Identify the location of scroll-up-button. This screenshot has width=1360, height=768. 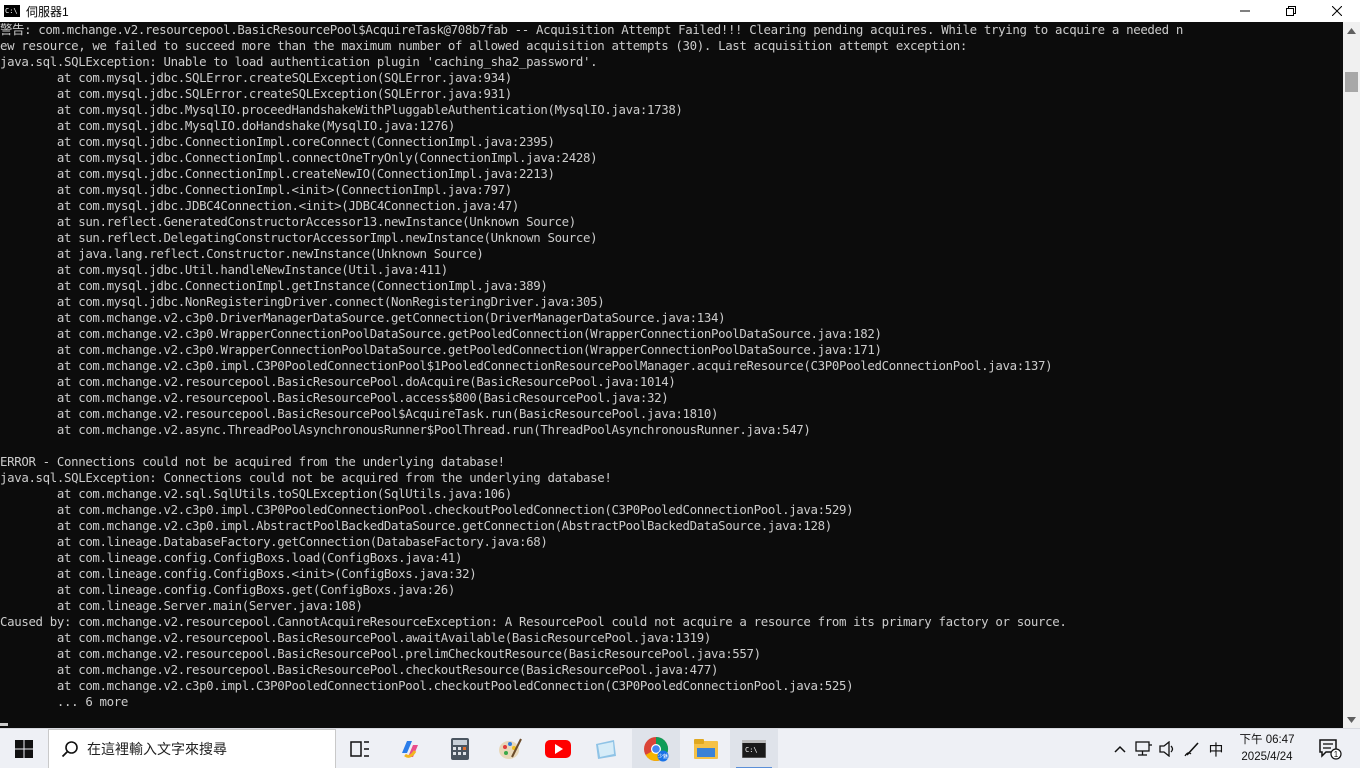
(1351, 30).